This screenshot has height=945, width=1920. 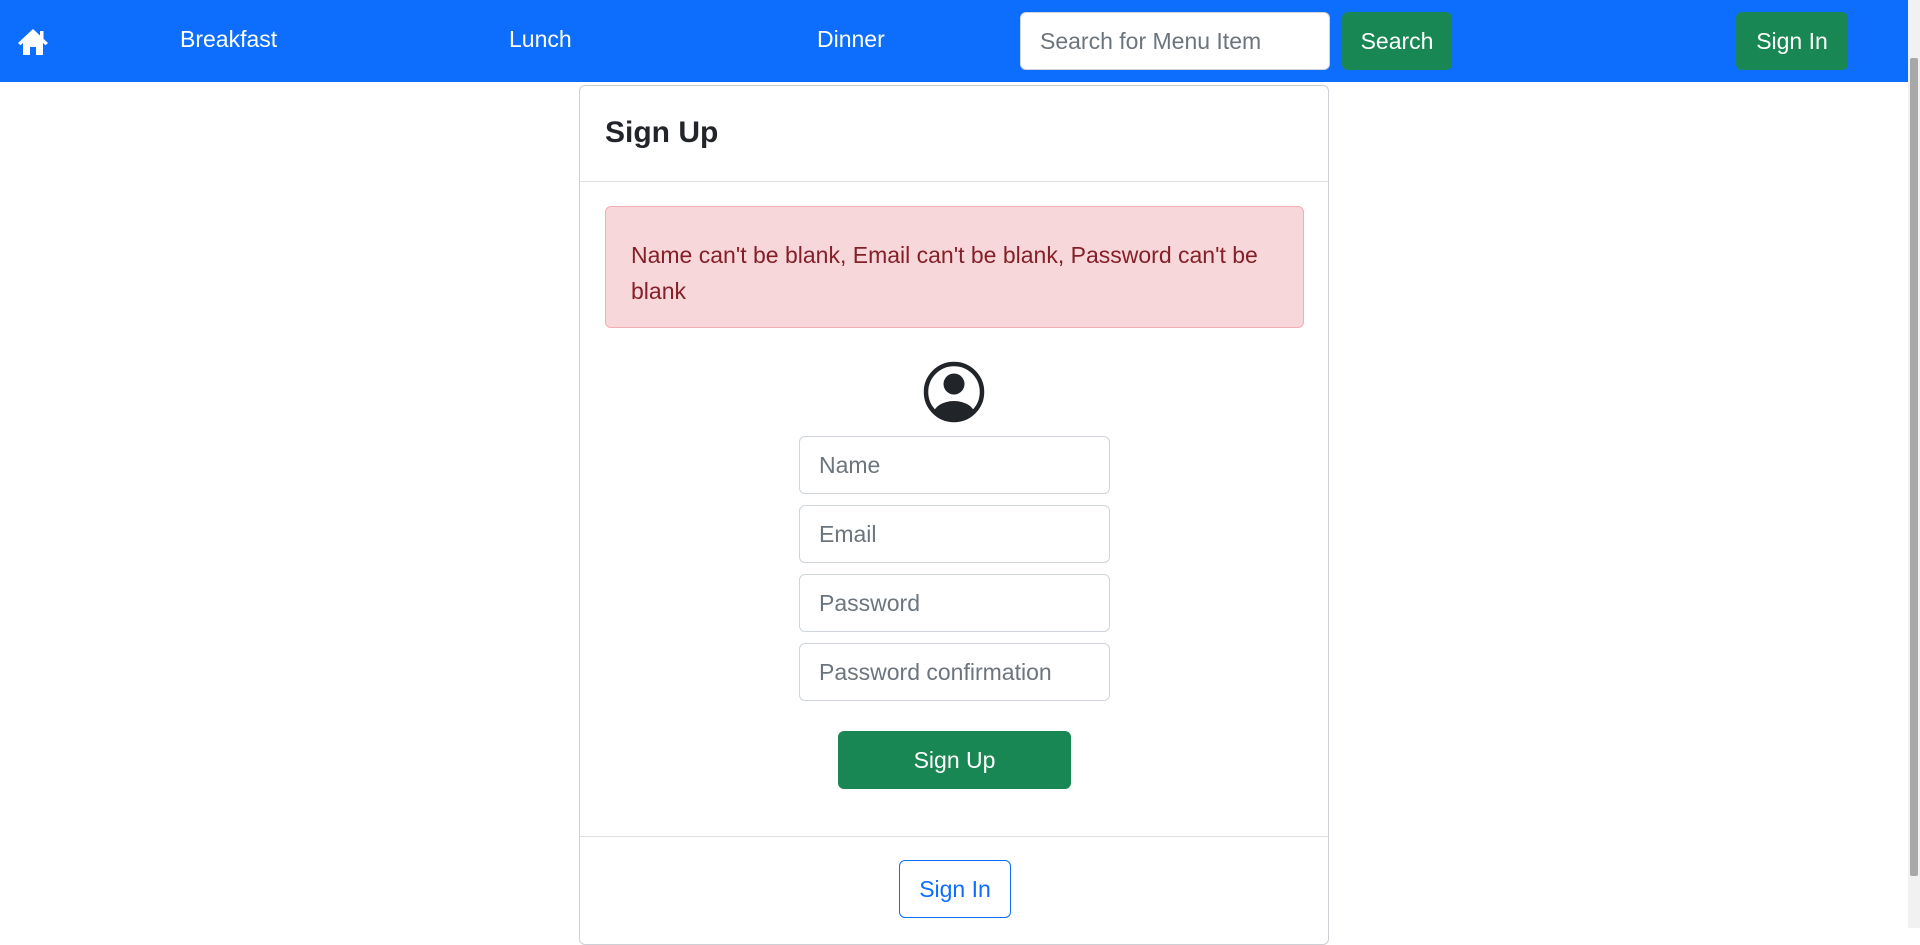 I want to click on name-field, so click(x=954, y=465).